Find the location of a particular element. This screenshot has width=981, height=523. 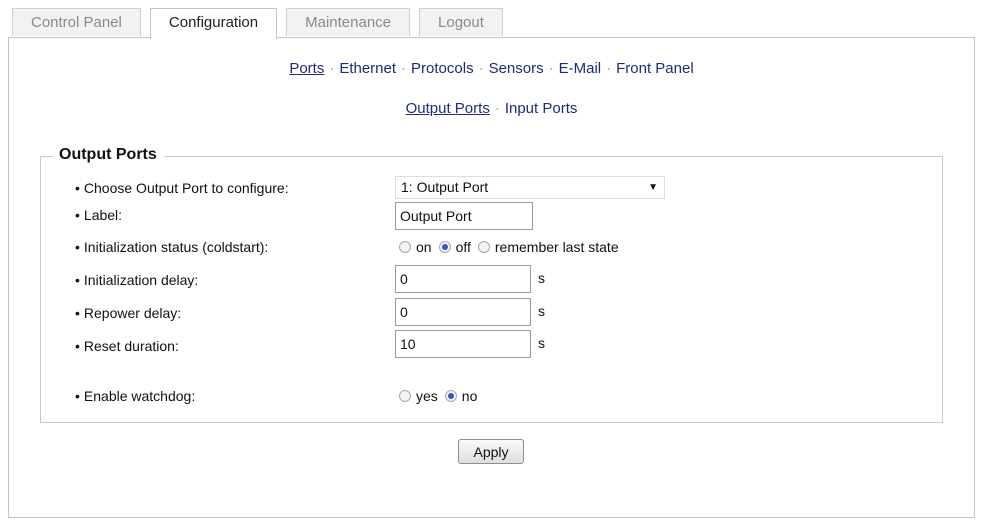

apply-button: Apply is located at coordinates (491, 451).